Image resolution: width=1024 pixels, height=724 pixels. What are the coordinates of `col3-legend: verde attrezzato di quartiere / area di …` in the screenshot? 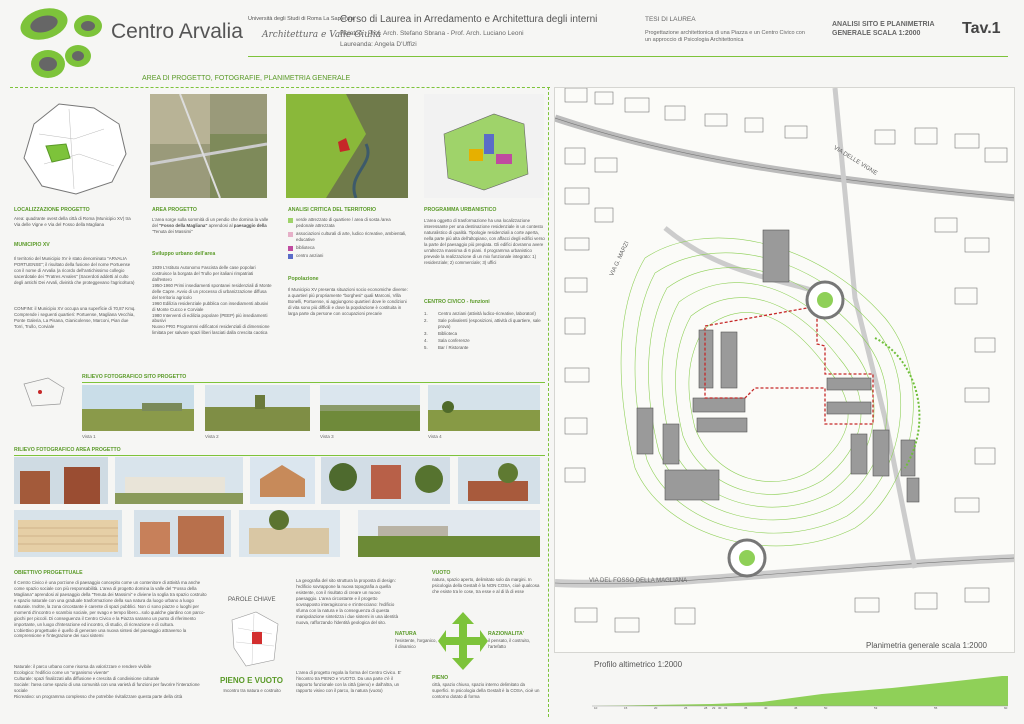 It's located at (348, 239).